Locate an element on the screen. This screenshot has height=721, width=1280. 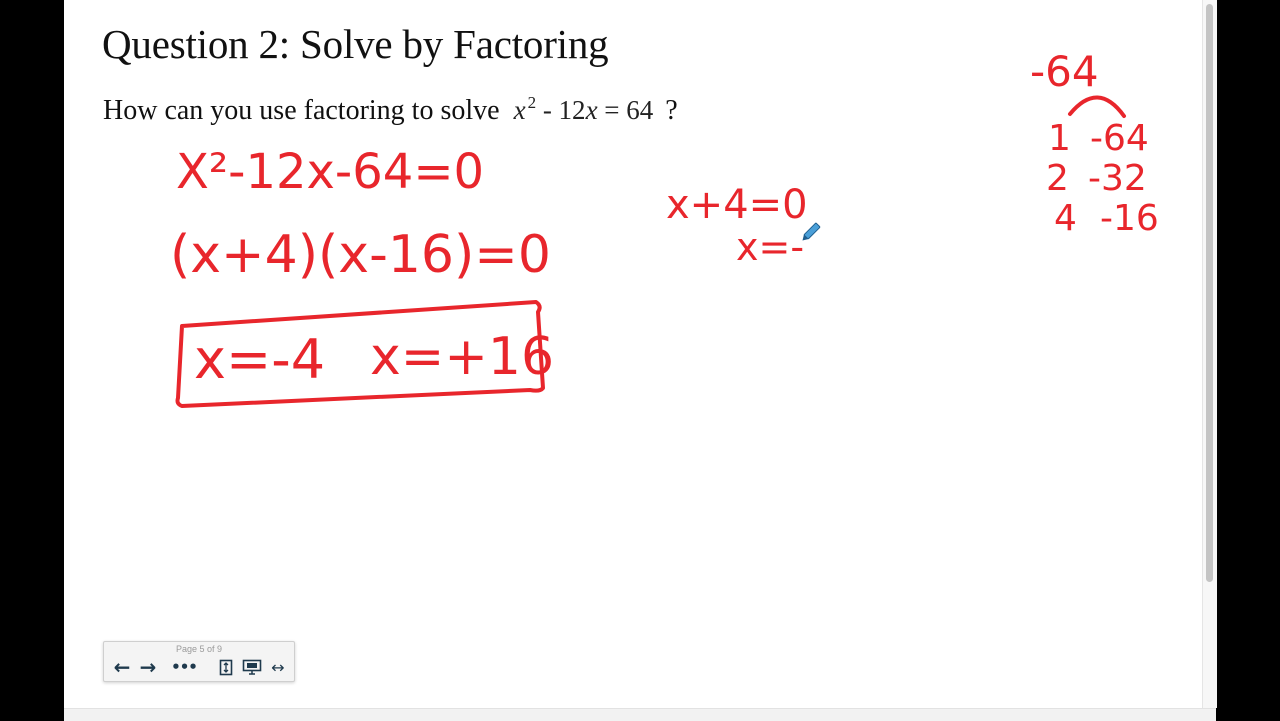
ink-factor-pairs: 1 -64 2 -32 4 -16 is located at coordinates (1102, 178).